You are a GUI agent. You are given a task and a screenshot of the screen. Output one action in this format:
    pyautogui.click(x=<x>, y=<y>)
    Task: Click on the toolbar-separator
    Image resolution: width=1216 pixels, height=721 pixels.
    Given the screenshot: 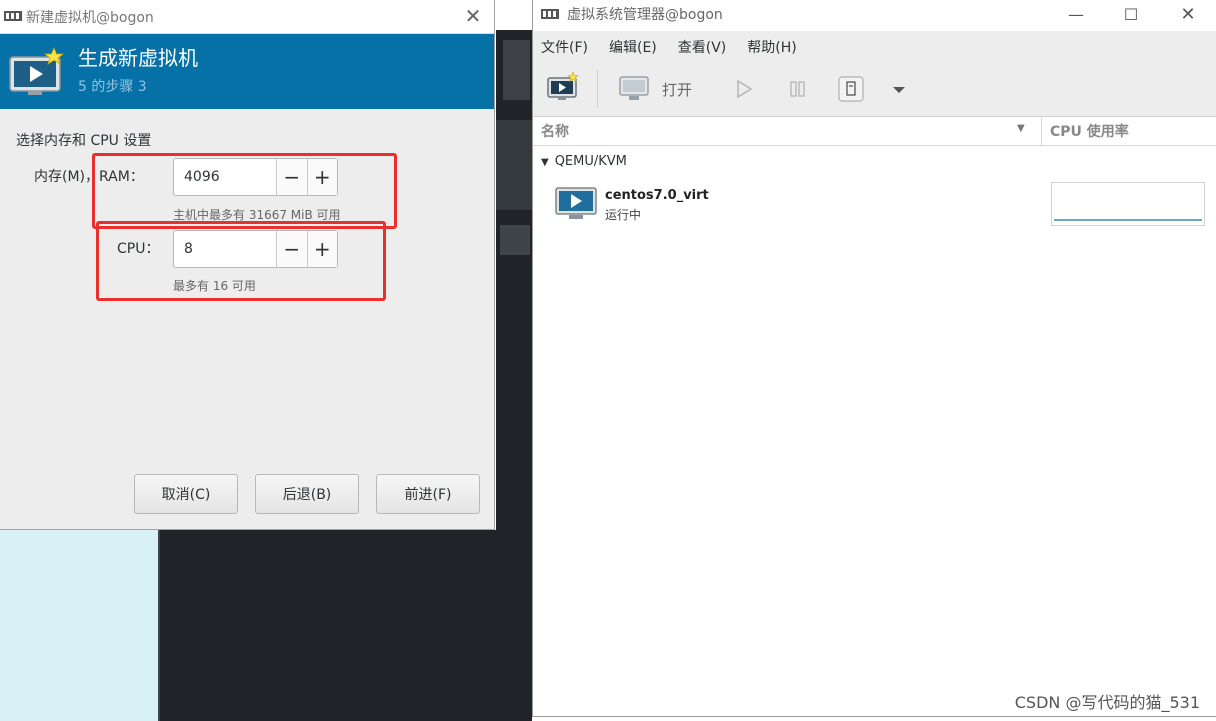 What is the action you would take?
    pyautogui.click(x=597, y=89)
    